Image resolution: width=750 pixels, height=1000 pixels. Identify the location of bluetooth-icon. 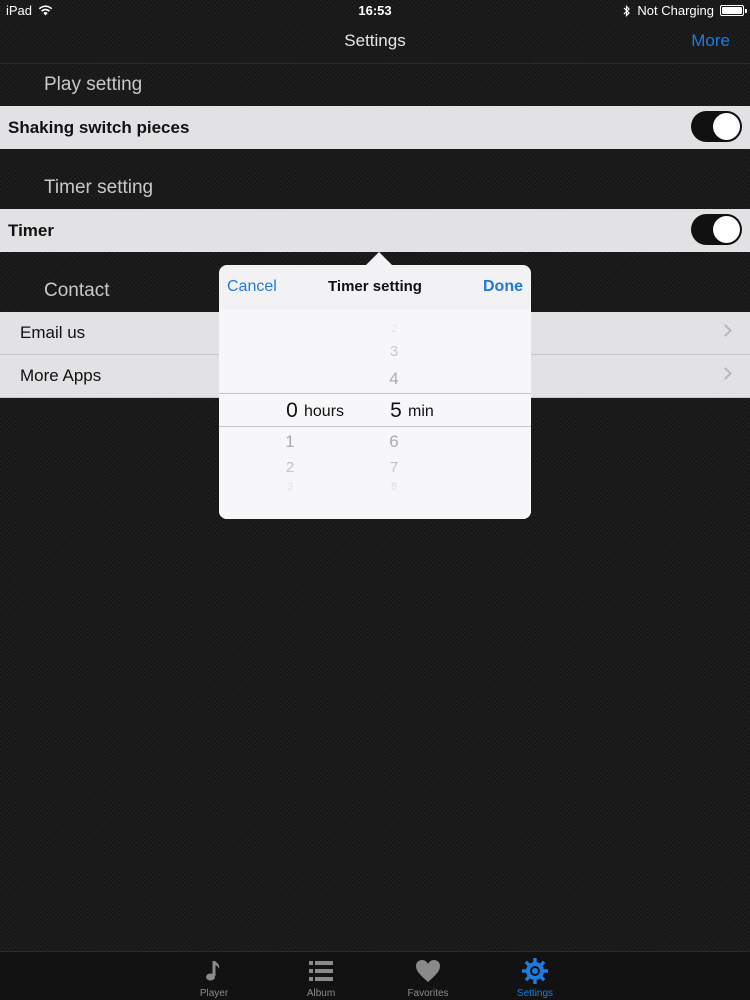
(627, 10).